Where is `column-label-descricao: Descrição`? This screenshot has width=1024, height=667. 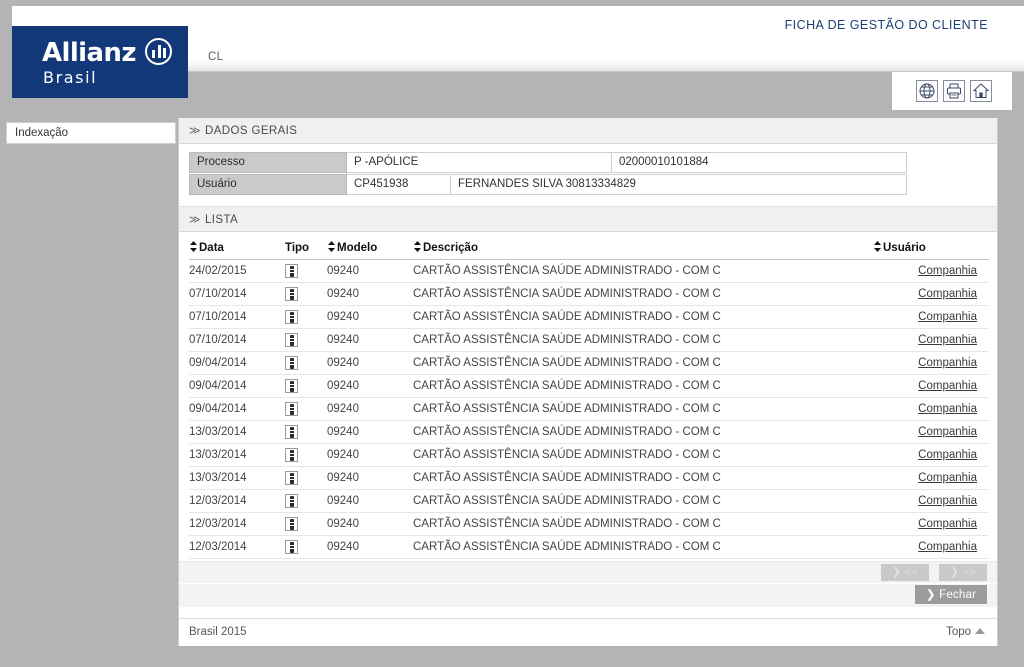 column-label-descricao: Descrição is located at coordinates (450, 248).